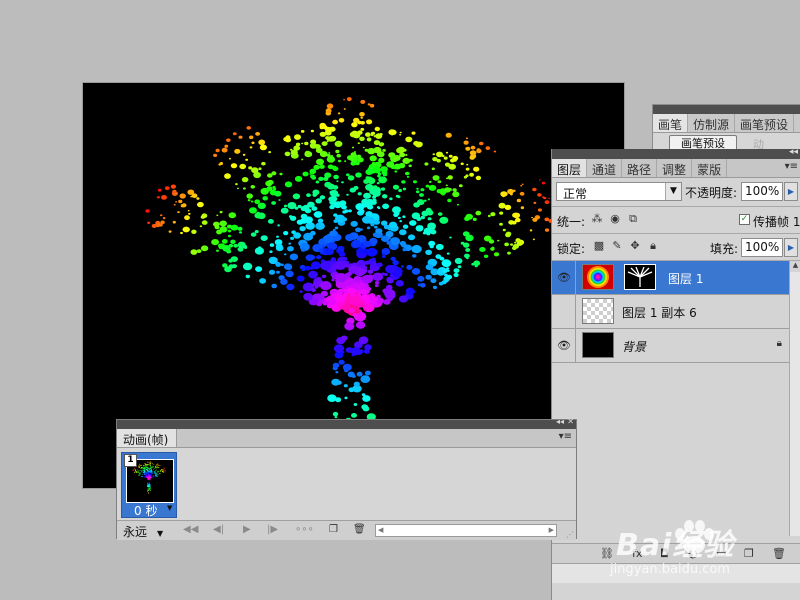  What do you see at coordinates (617, 246) in the screenshot?
I see `lock-pixels-icon: ✎` at bounding box center [617, 246].